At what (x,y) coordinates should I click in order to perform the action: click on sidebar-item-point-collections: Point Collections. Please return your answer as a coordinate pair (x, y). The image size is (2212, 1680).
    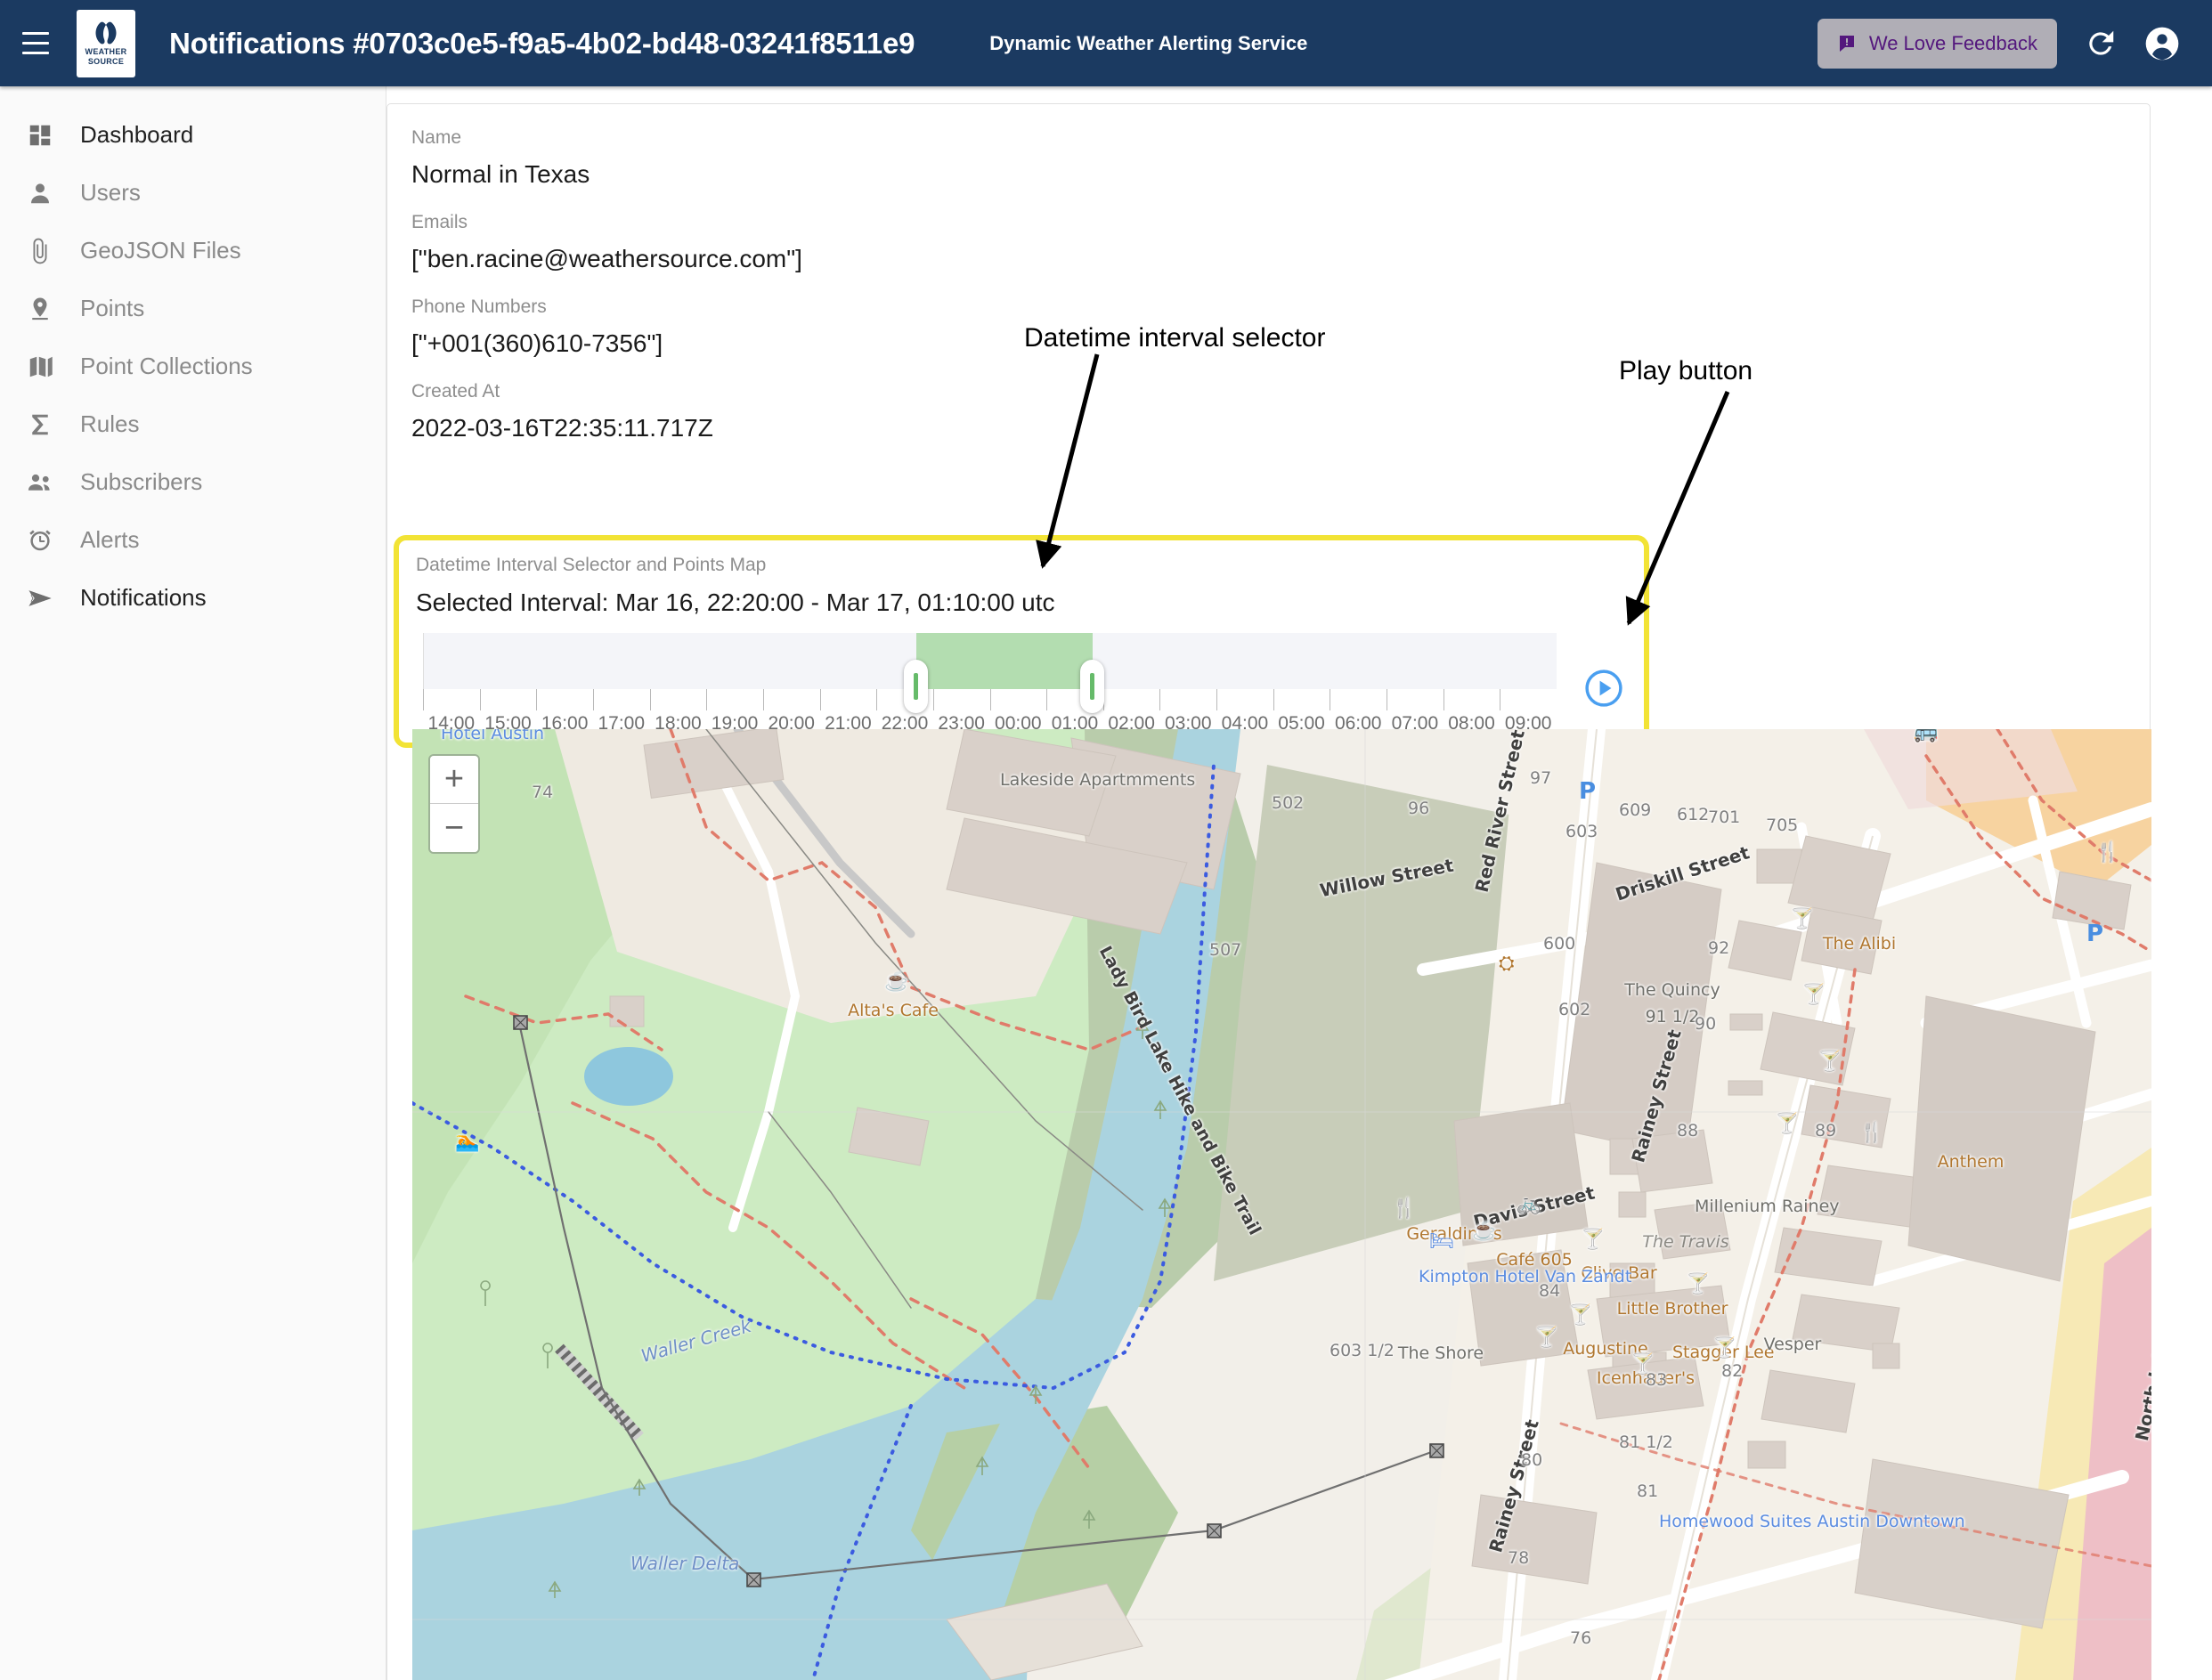
    Looking at the image, I should click on (193, 366).